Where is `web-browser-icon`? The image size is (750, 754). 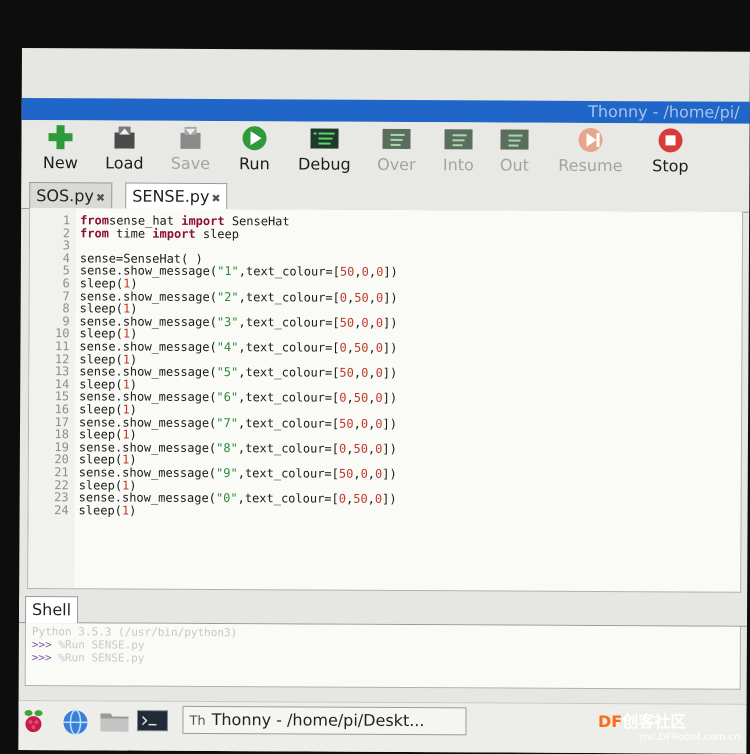 web-browser-icon is located at coordinates (75, 724).